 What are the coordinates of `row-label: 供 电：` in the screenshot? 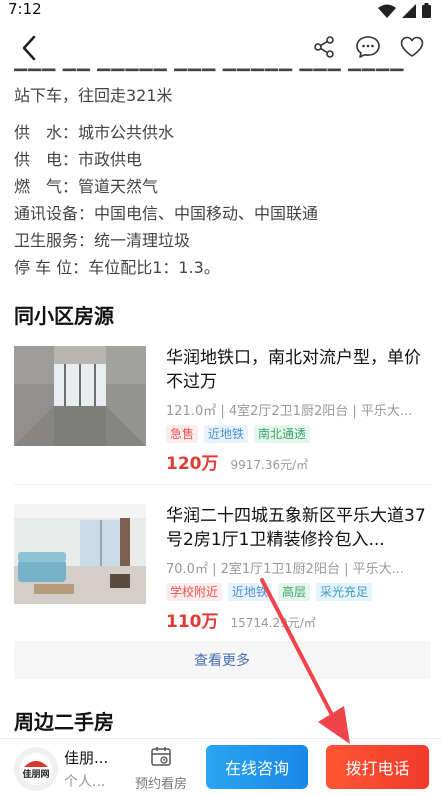 It's located at (46, 159).